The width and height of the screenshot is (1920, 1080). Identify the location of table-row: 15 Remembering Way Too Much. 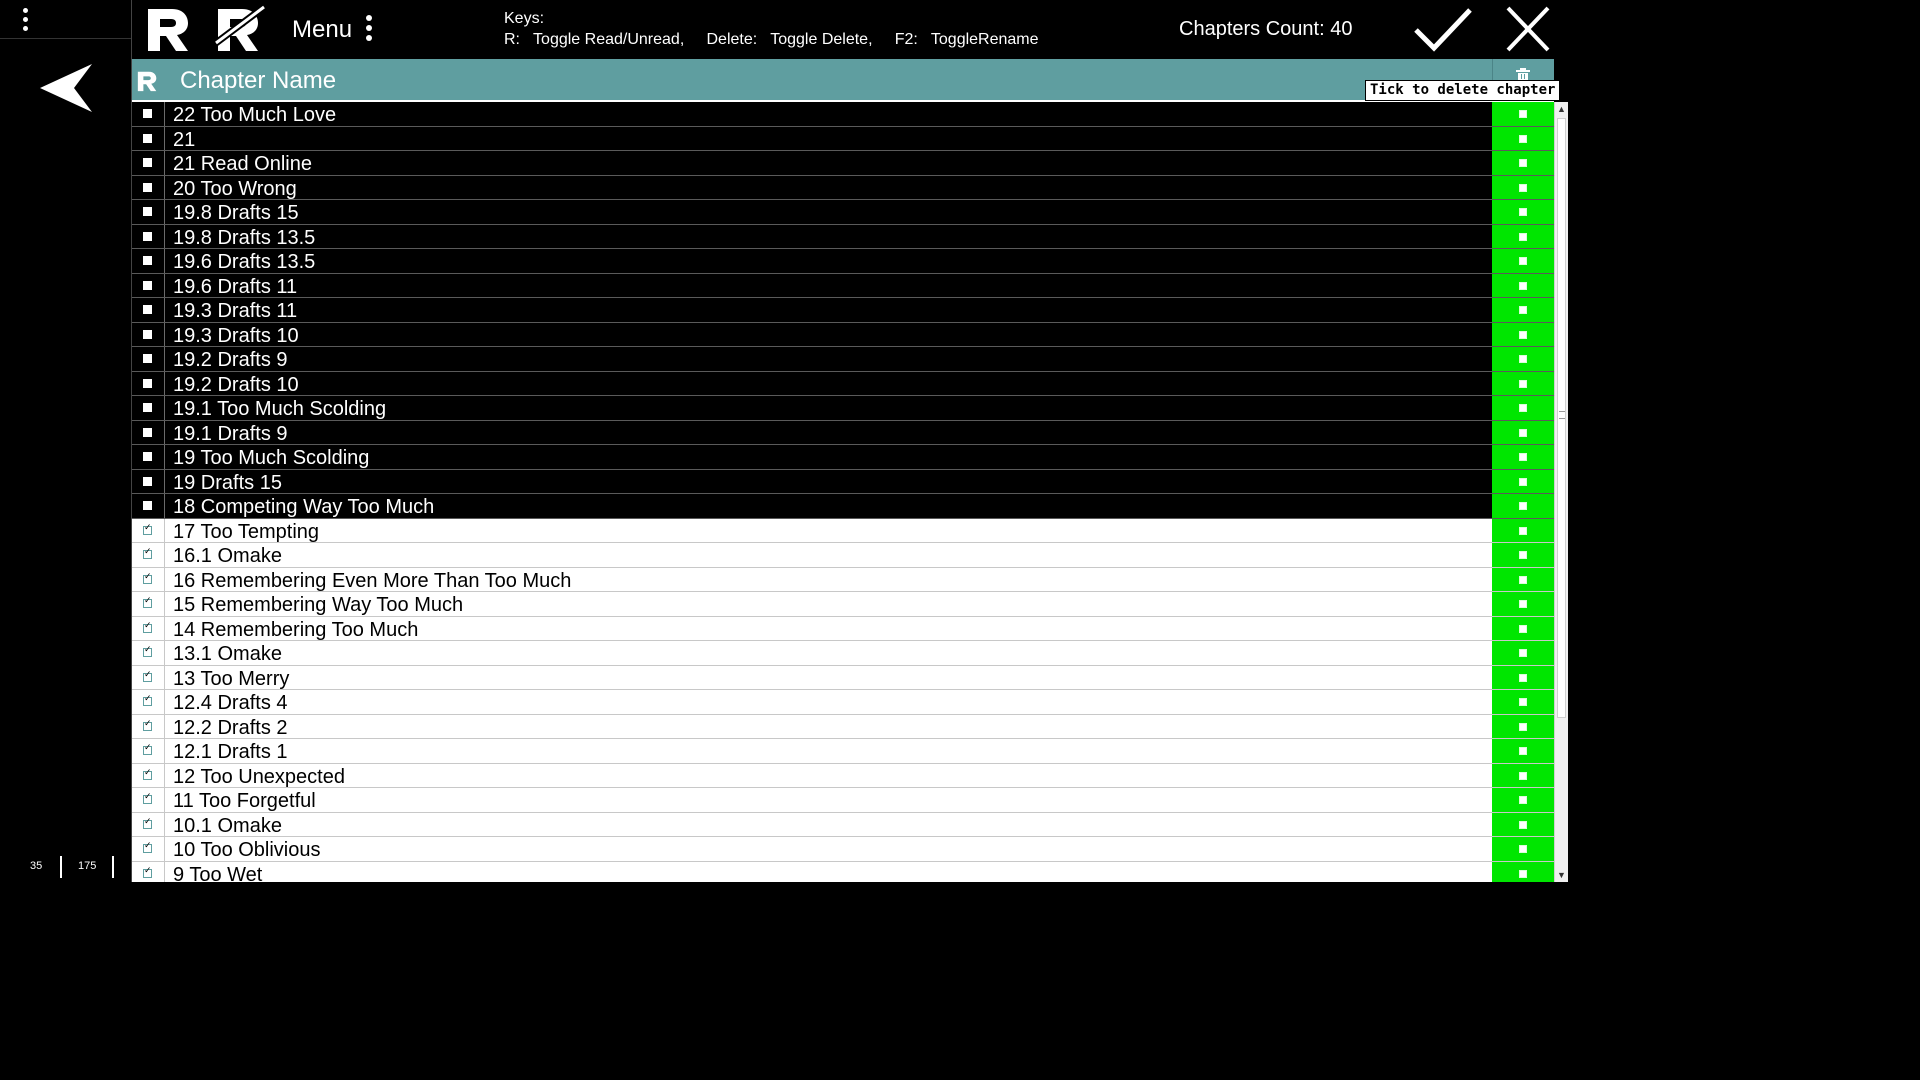
(843, 604).